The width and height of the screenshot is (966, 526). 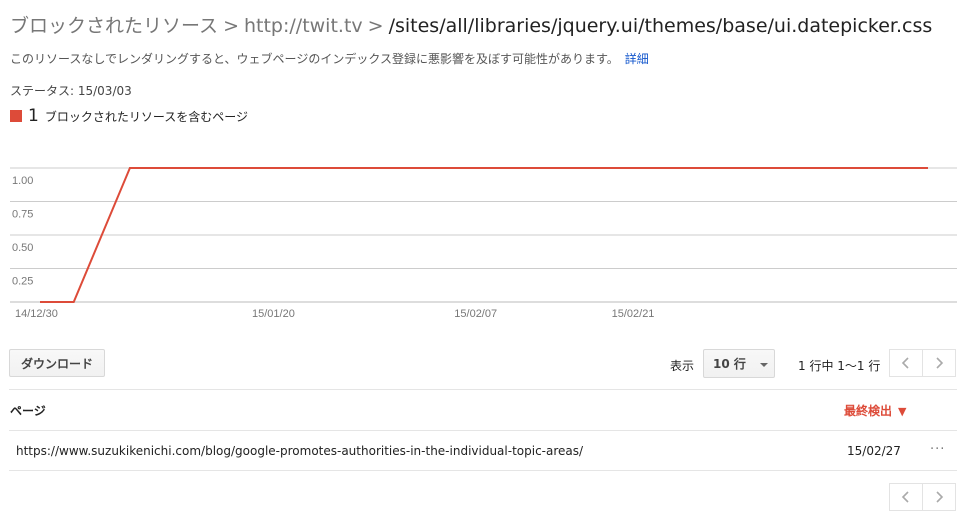 I want to click on prev-page-button, so click(x=906, y=363).